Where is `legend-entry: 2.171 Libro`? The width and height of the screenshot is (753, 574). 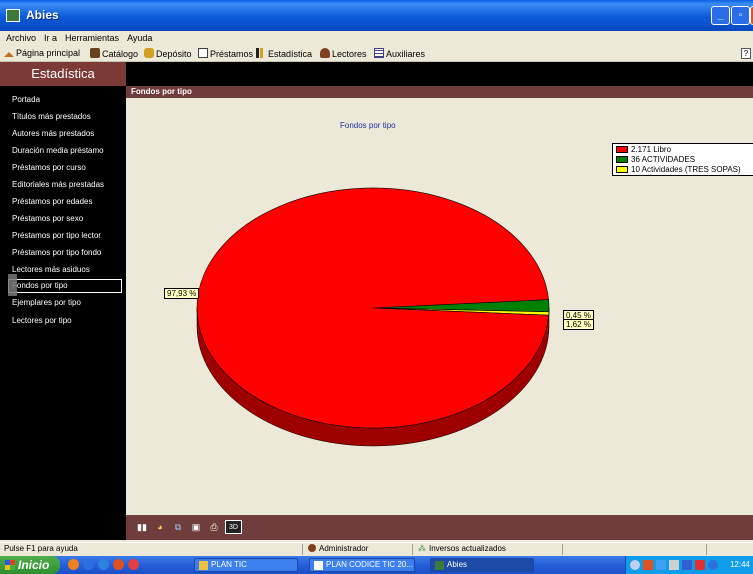 legend-entry: 2.171 Libro is located at coordinates (684, 150).